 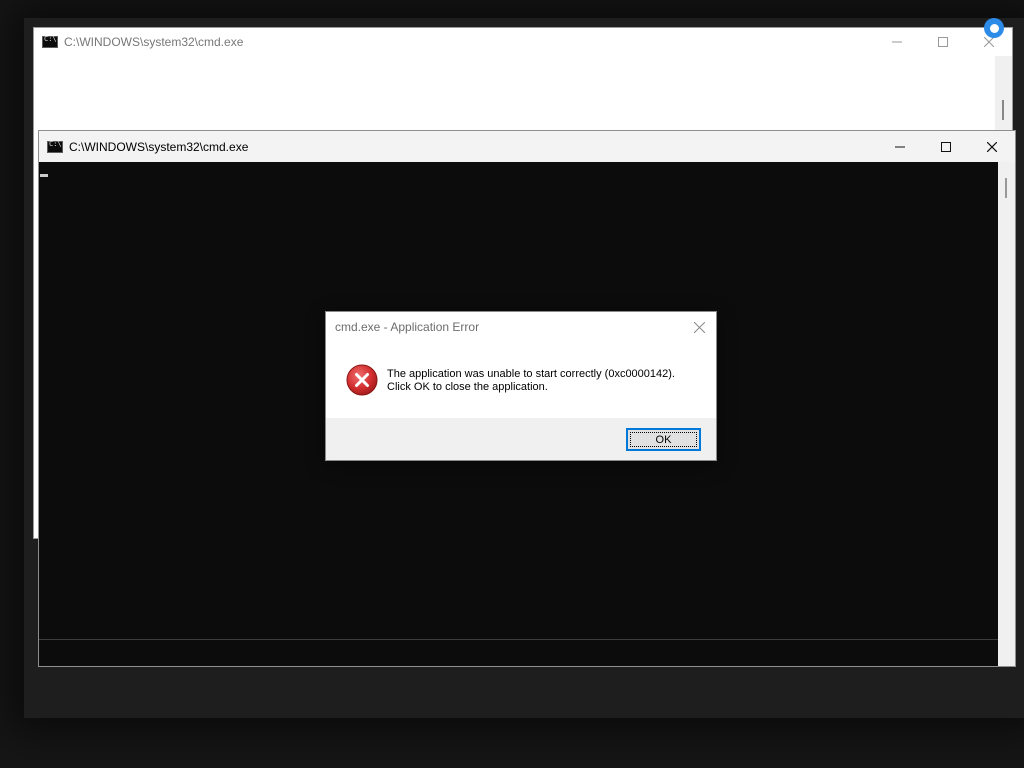 What do you see at coordinates (467, 387) in the screenshot?
I see `dialog-message-line2: Click OK to close the application.` at bounding box center [467, 387].